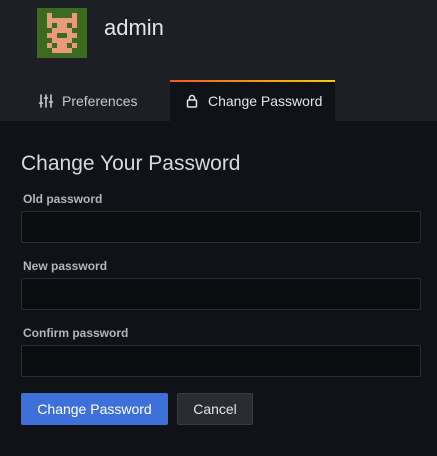 The height and width of the screenshot is (456, 437). Describe the element at coordinates (221, 361) in the screenshot. I see `confirm-password-field` at that location.